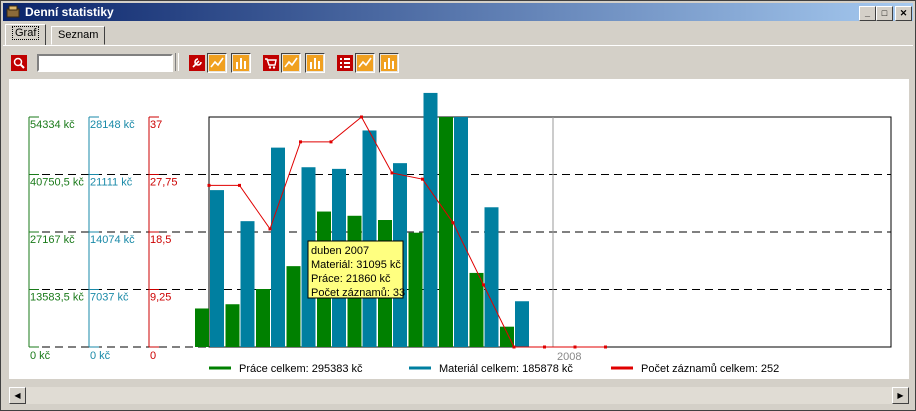 The height and width of the screenshot is (411, 916). What do you see at coordinates (57, 298) in the screenshot?
I see `y-axis-tick-label: 13583,5 kč` at bounding box center [57, 298].